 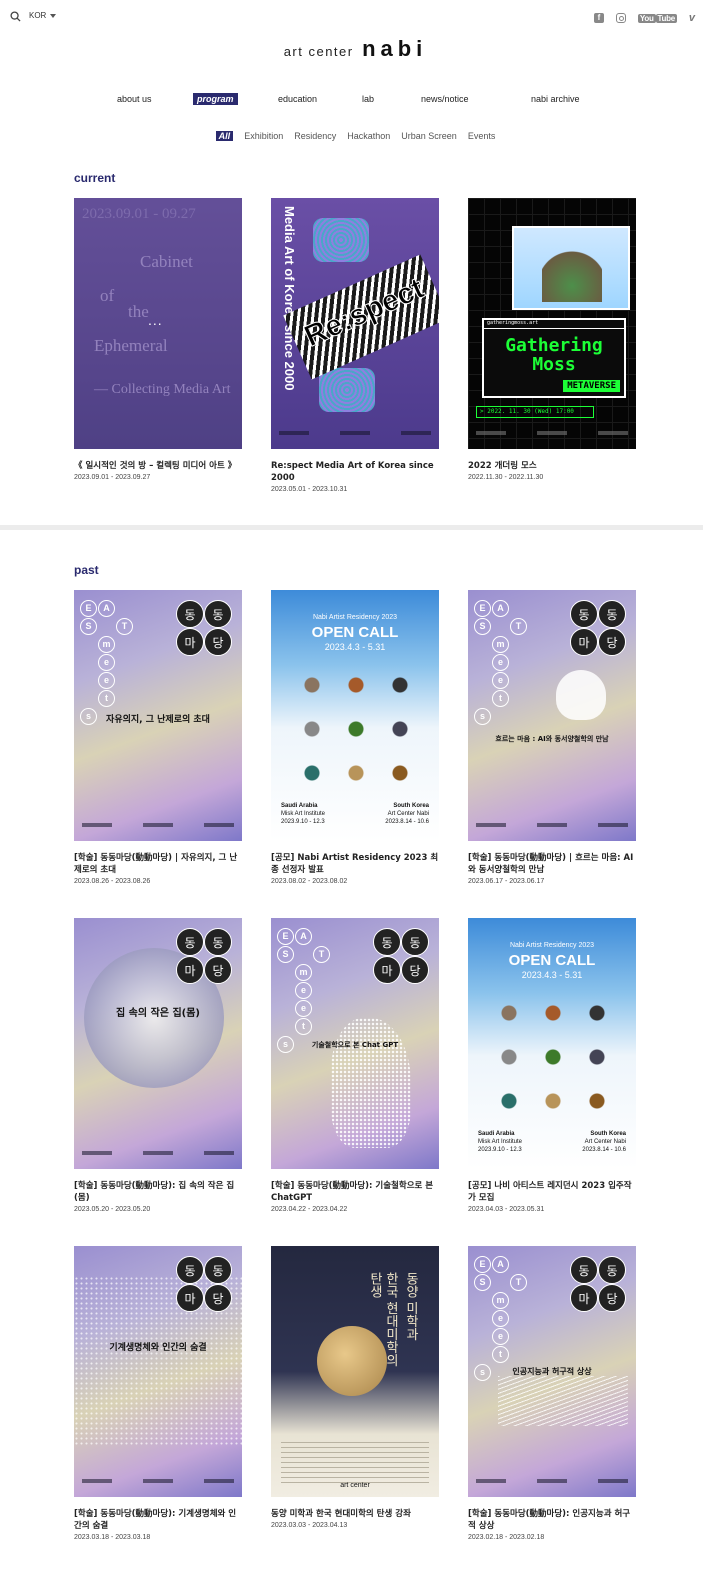 I want to click on site-logo: art center nabi, so click(x=355, y=49).